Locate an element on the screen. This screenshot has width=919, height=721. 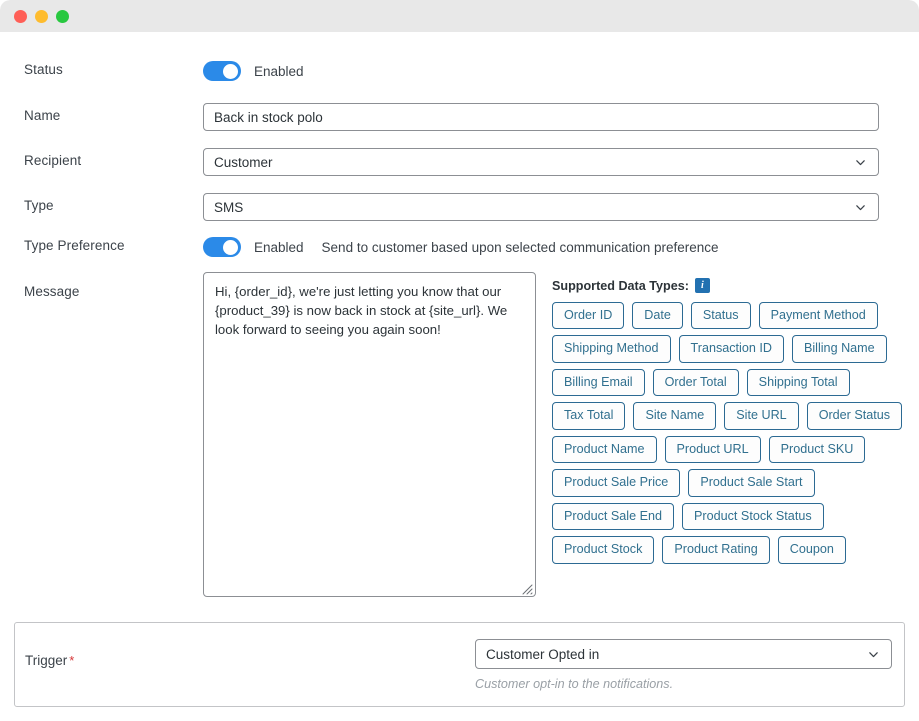
type-preference-toggle is located at coordinates (222, 247).